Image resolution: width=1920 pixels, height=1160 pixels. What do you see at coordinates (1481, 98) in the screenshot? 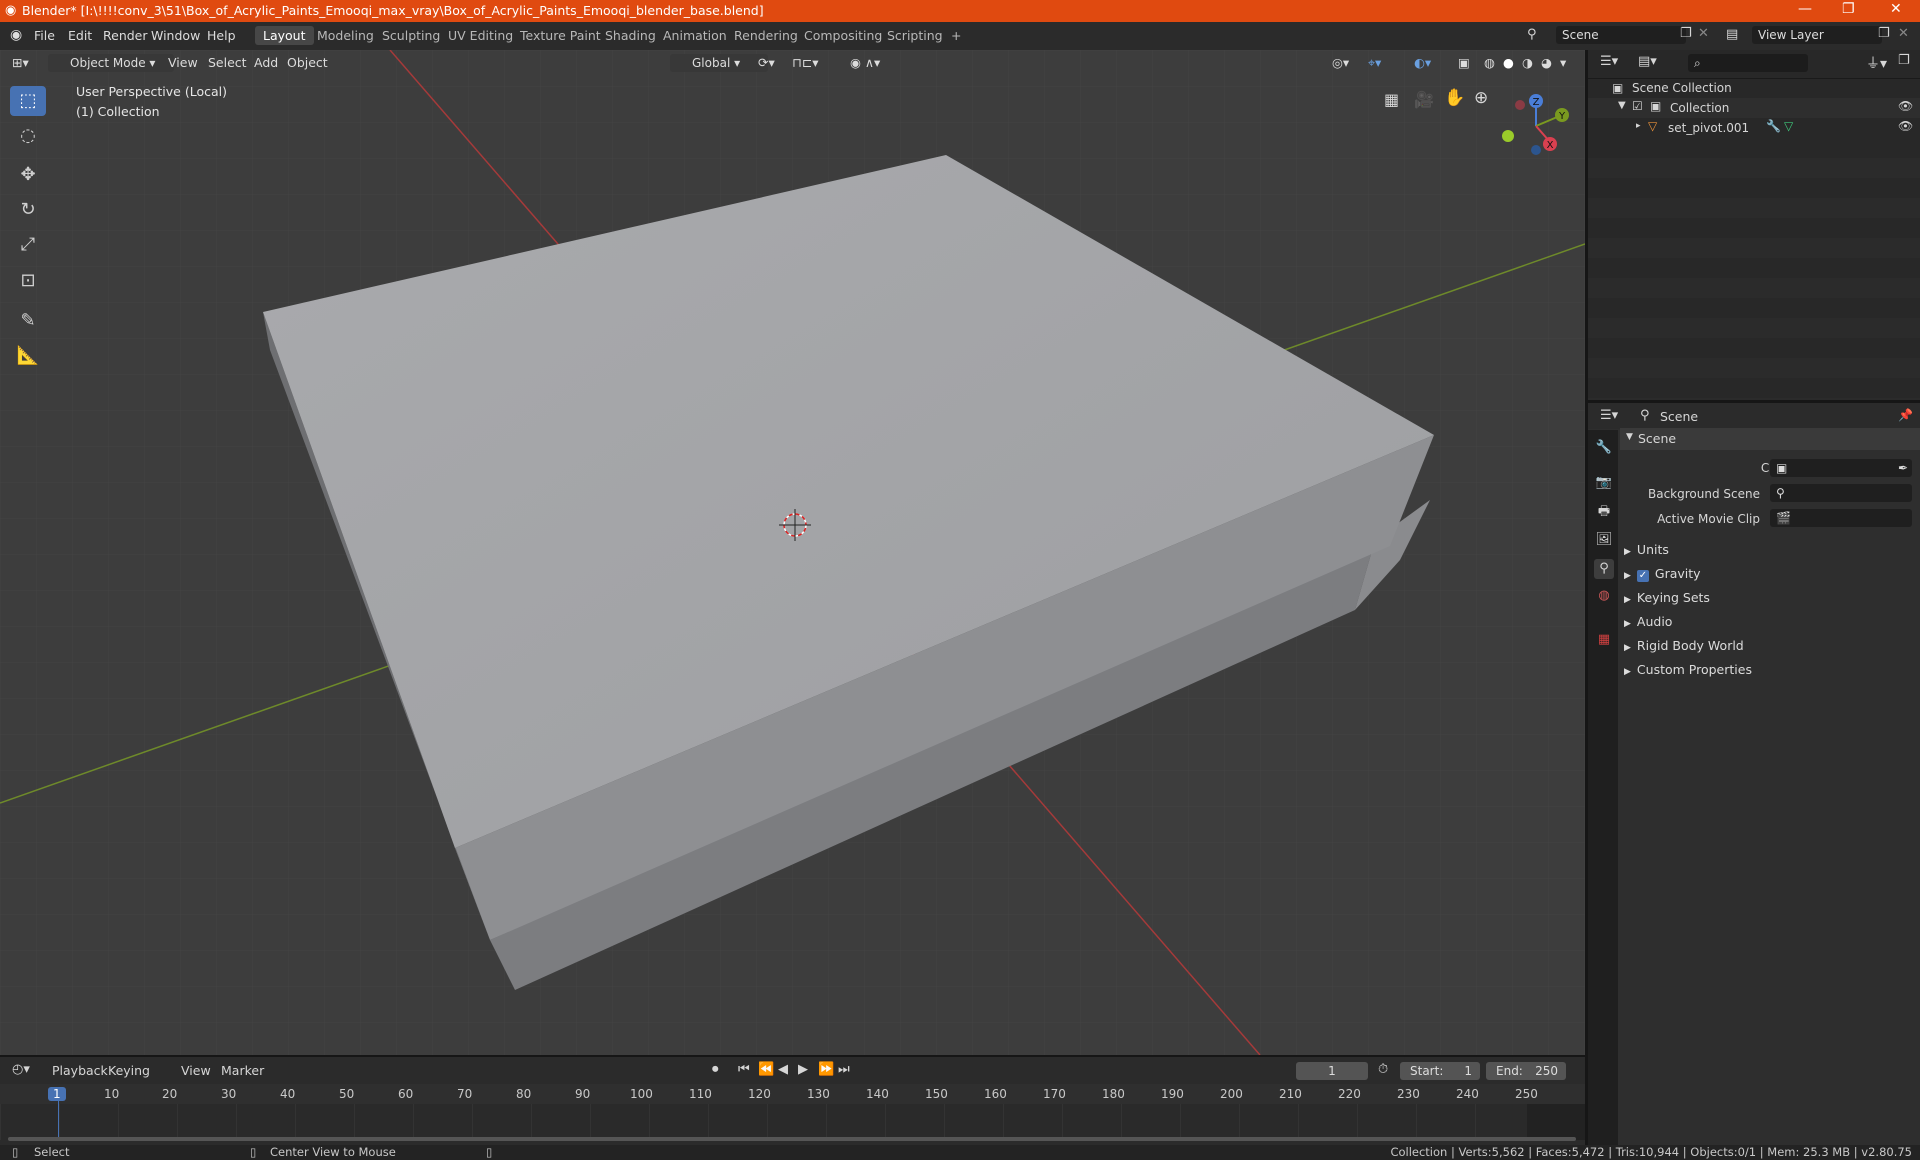
I see `zoom-icon: ⊕` at bounding box center [1481, 98].